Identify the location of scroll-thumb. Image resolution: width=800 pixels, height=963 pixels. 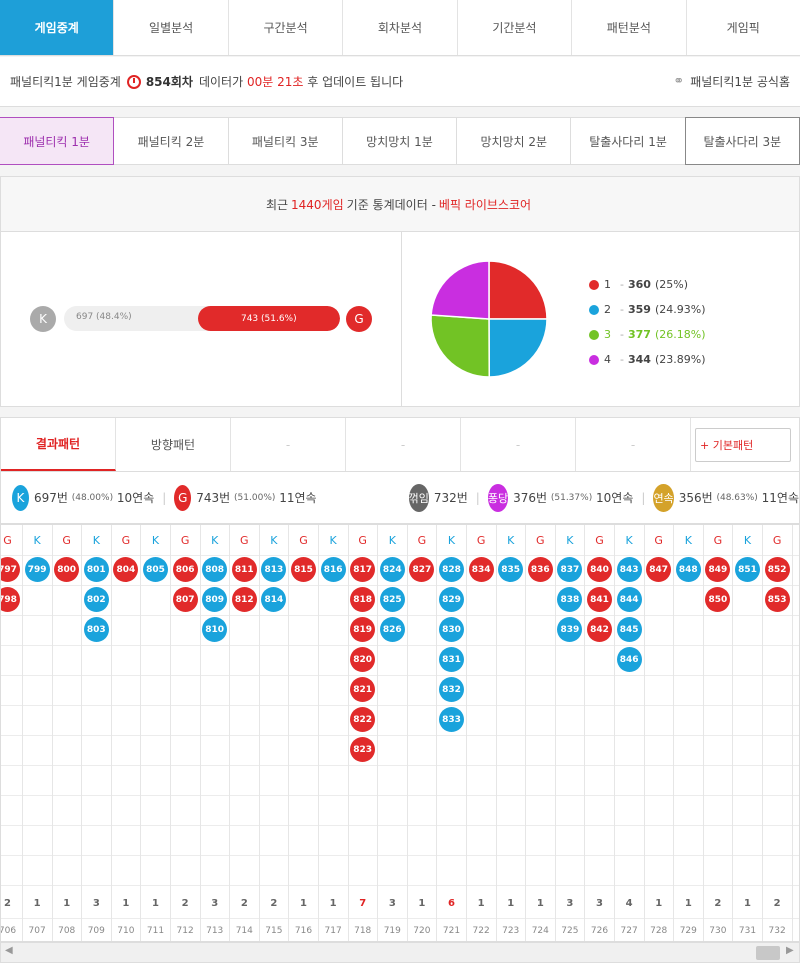
(768, 953).